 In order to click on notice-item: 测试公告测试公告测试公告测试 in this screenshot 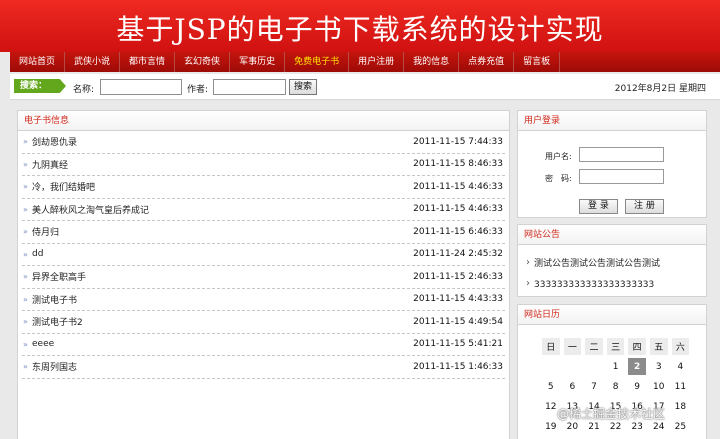, I will do `click(616, 264)`.